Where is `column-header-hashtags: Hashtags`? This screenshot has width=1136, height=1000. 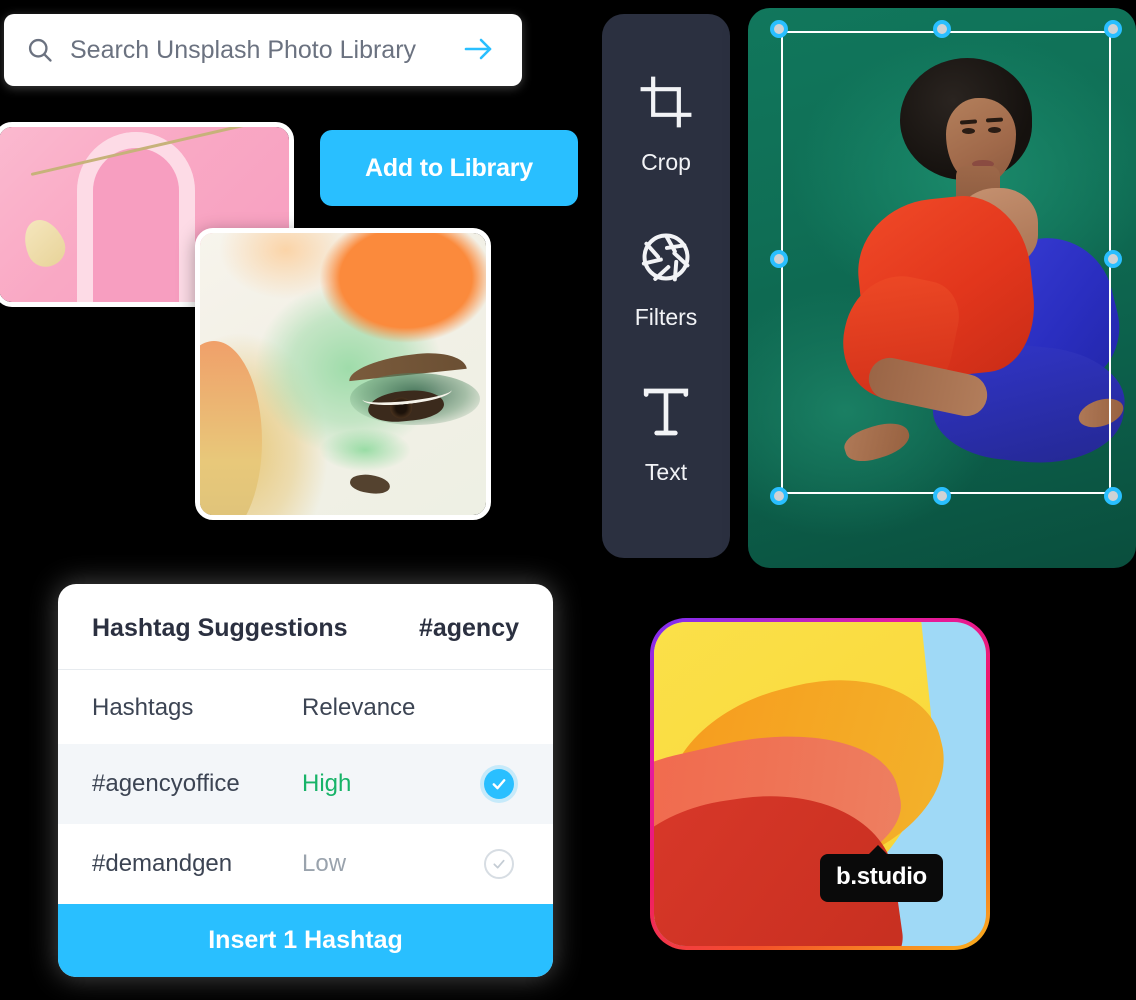 column-header-hashtags: Hashtags is located at coordinates (143, 707).